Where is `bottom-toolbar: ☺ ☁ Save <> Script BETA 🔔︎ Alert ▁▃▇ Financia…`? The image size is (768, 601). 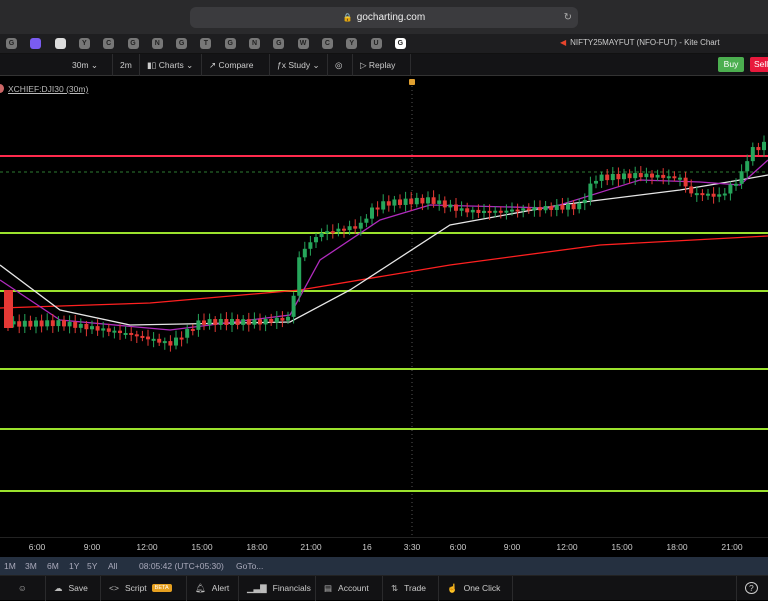 bottom-toolbar: ☺ ☁ Save <> Script BETA 🔔︎ Alert ▁▃▇ Financia… is located at coordinates (384, 588).